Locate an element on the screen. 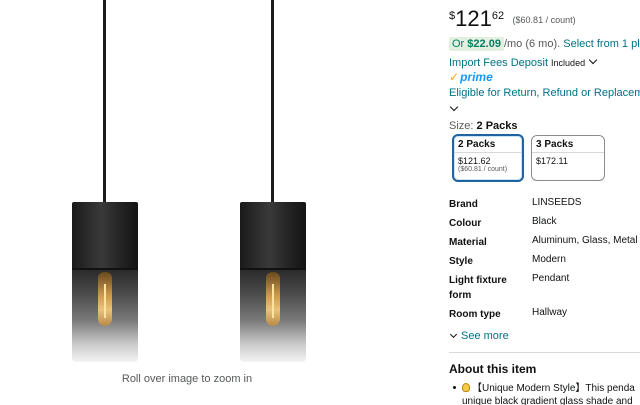 The height and width of the screenshot is (405, 640). spec-value: Aluminum, Glass, Metal is located at coordinates (585, 240).